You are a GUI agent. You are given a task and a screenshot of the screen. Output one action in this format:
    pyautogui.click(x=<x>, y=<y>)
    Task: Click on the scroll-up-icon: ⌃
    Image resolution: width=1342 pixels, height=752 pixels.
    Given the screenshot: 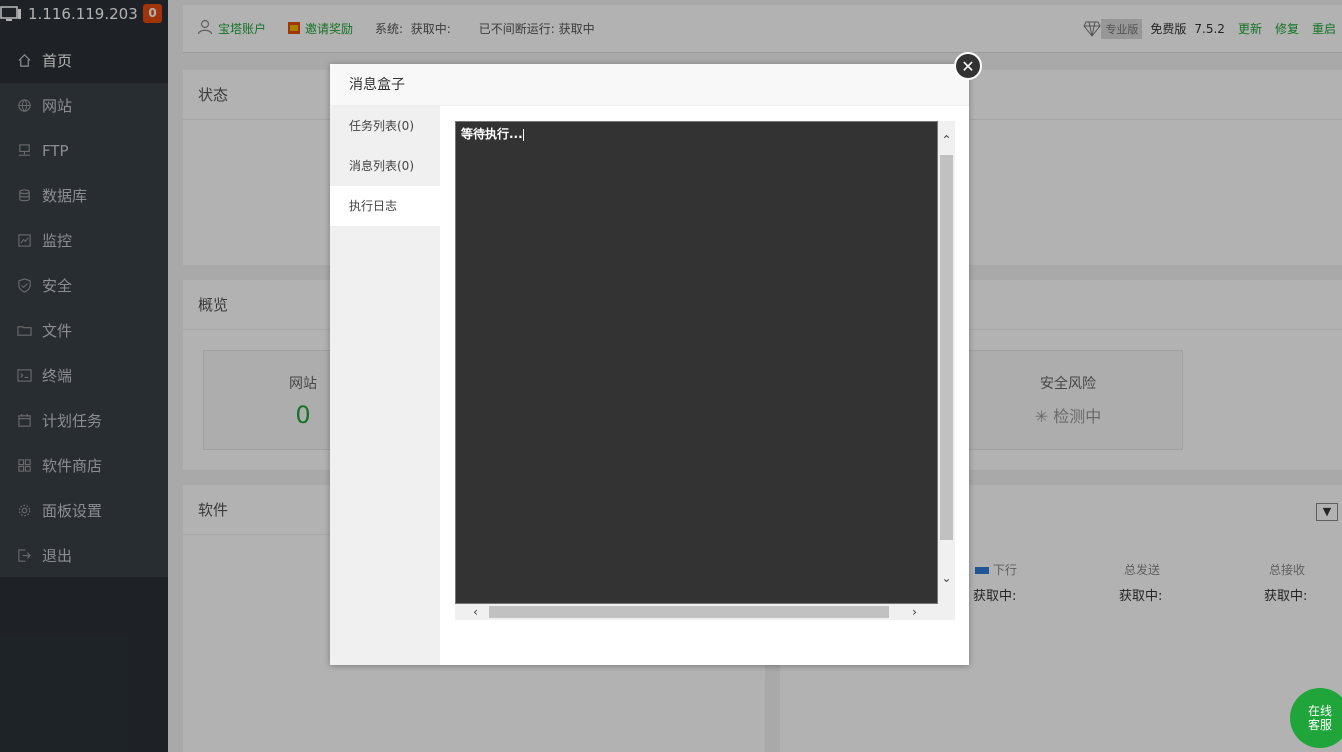 What is the action you would take?
    pyautogui.click(x=946, y=141)
    